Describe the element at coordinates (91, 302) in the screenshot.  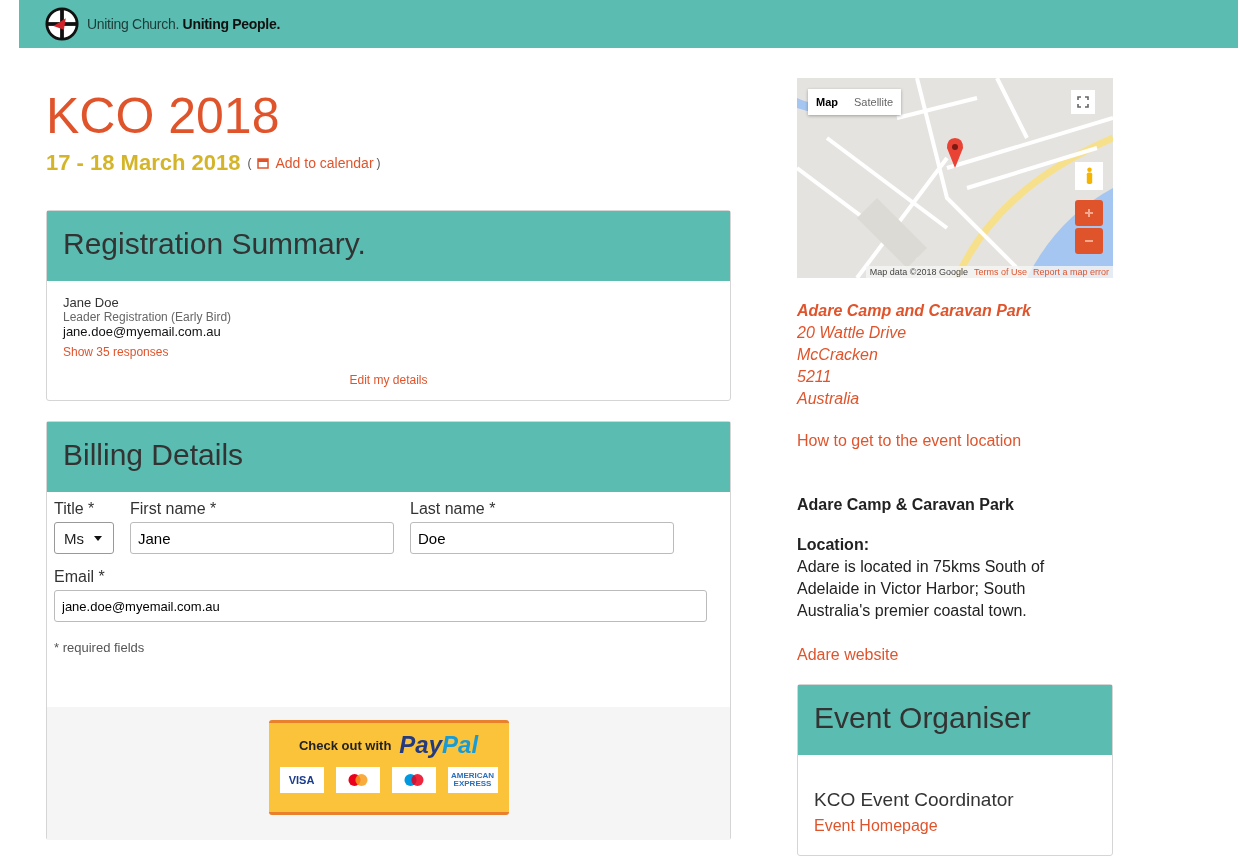
I see `registrant-name: Jane Doe` at that location.